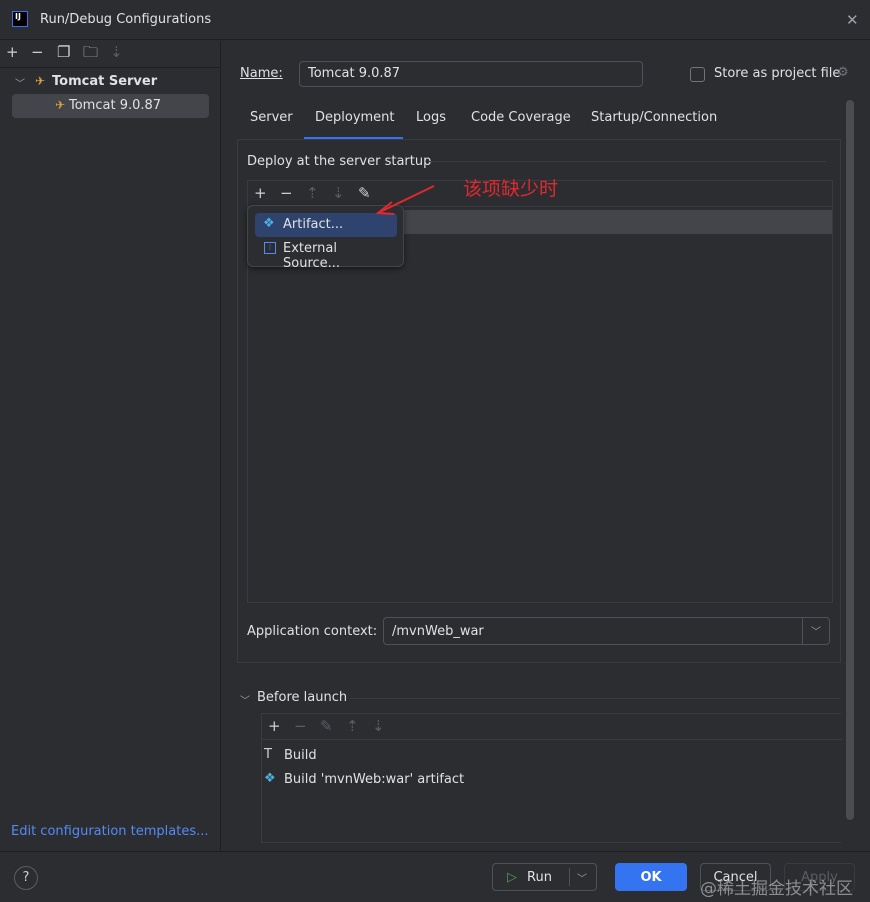  What do you see at coordinates (339, 161) in the screenshot?
I see `deploy-title: Deploy at the server startup` at bounding box center [339, 161].